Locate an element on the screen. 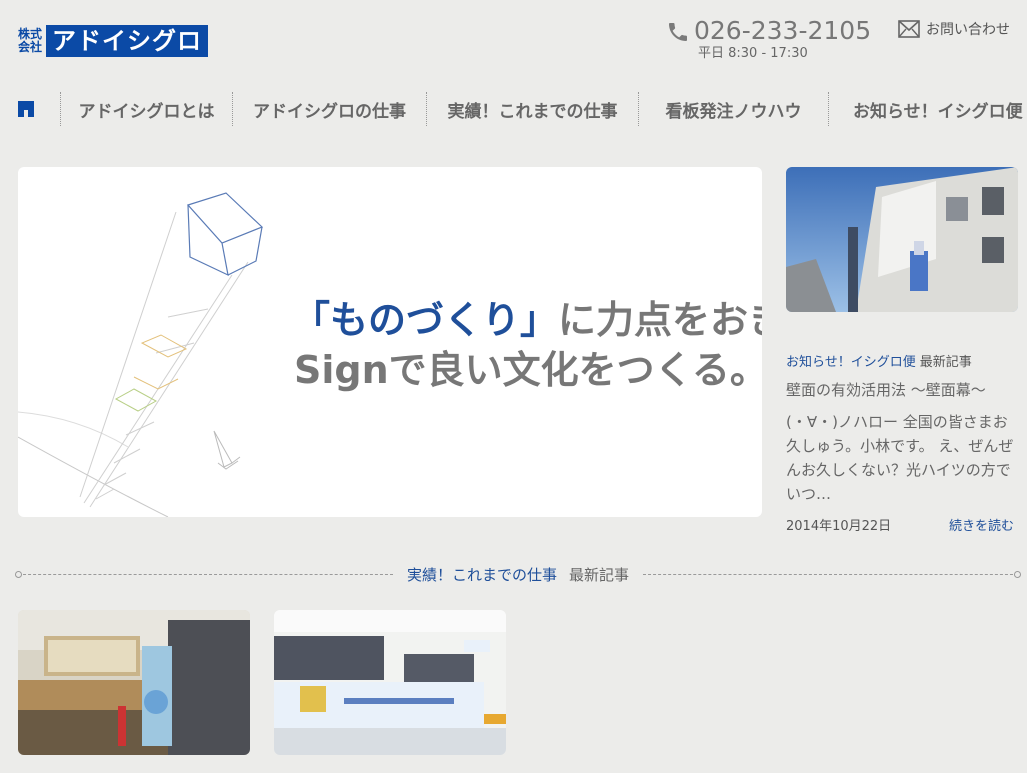 The height and width of the screenshot is (773, 1027). divider-left is located at coordinates (204, 574).